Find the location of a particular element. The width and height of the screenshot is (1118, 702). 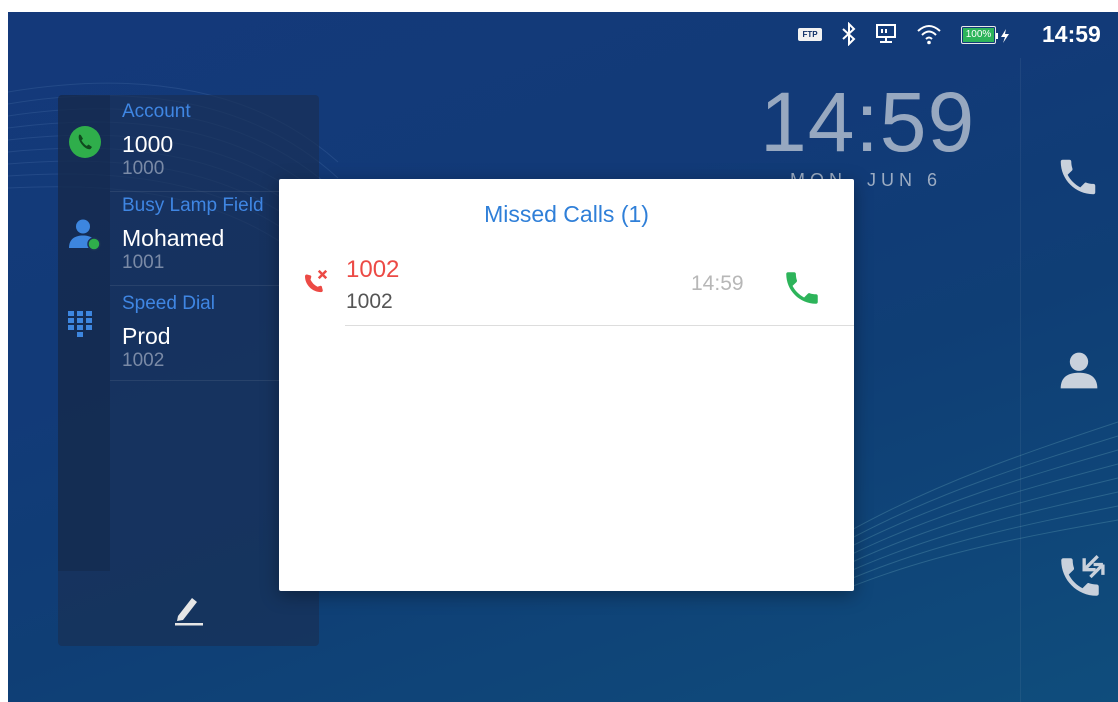

status-time: 14:59 is located at coordinates (1071, 34).